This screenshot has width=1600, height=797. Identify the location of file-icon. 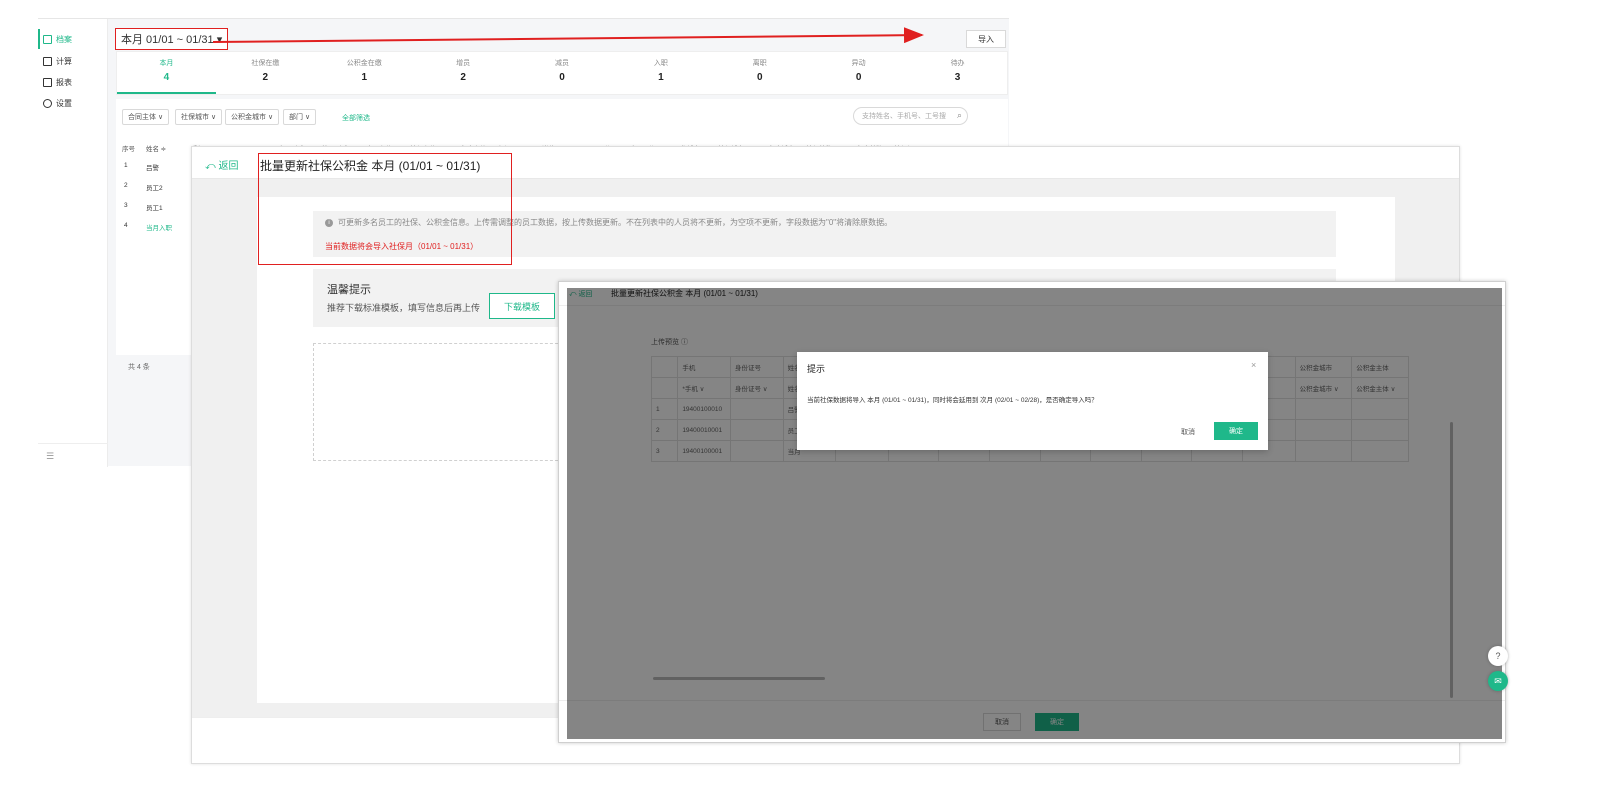
(47, 39).